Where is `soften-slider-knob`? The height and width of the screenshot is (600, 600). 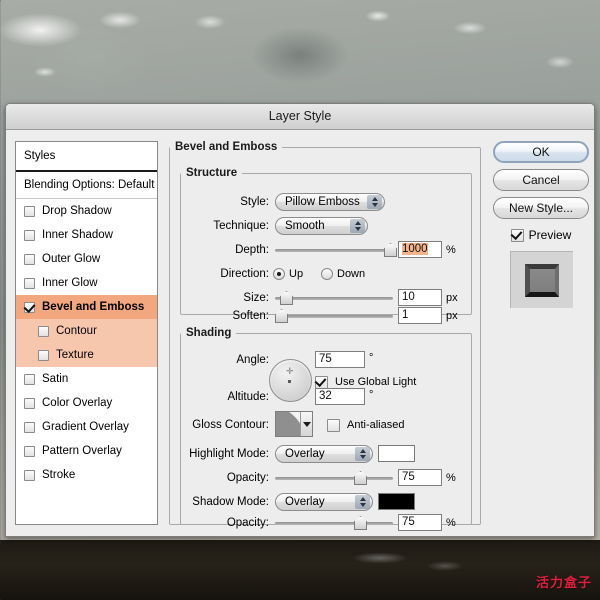 soften-slider-knob is located at coordinates (281, 316).